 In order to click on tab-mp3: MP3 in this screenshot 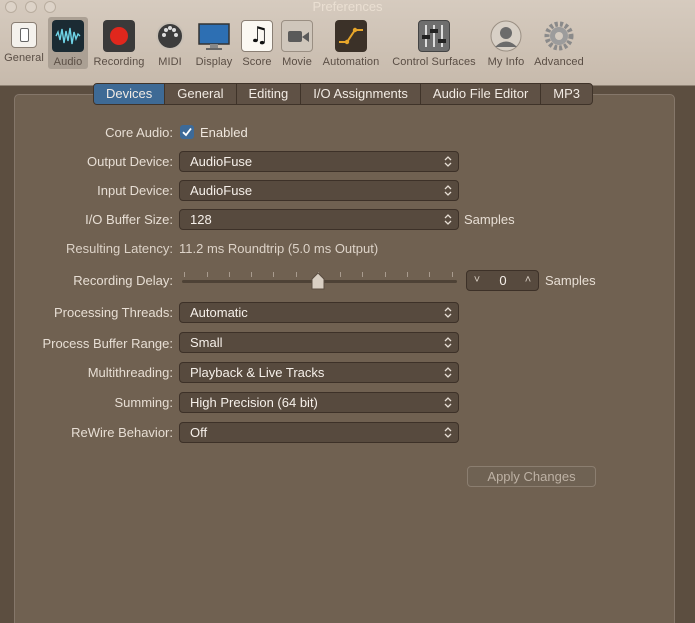, I will do `click(566, 94)`.